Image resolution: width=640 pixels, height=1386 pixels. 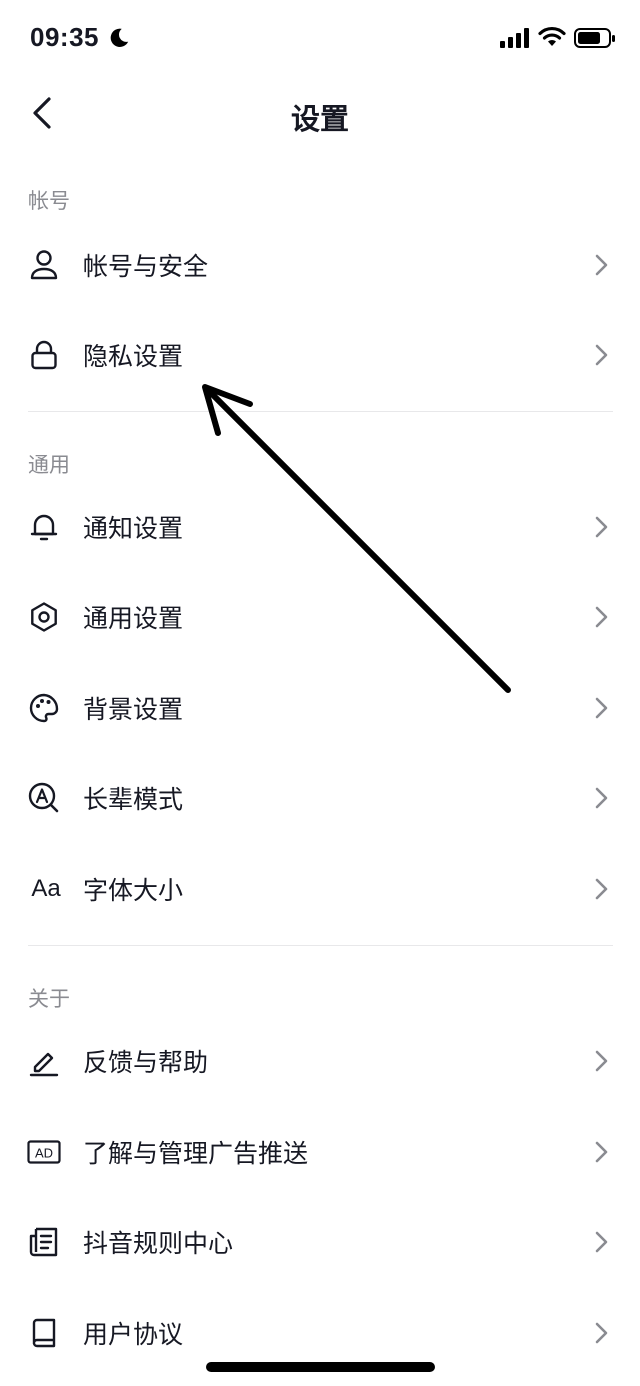 What do you see at coordinates (133, 528) in the screenshot?
I see `settings-item-label: 通知设置` at bounding box center [133, 528].